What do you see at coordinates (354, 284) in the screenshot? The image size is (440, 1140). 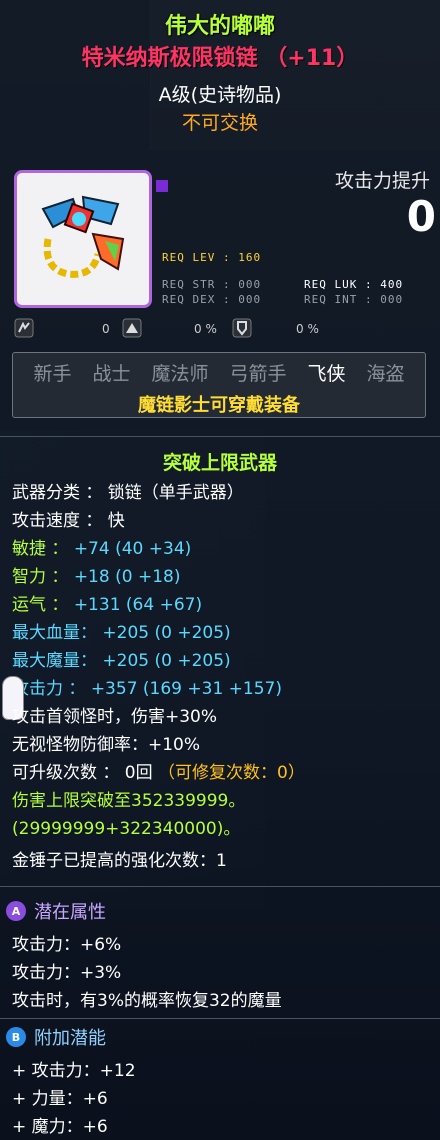 I see `req-luk: REQ LUK : 400` at bounding box center [354, 284].